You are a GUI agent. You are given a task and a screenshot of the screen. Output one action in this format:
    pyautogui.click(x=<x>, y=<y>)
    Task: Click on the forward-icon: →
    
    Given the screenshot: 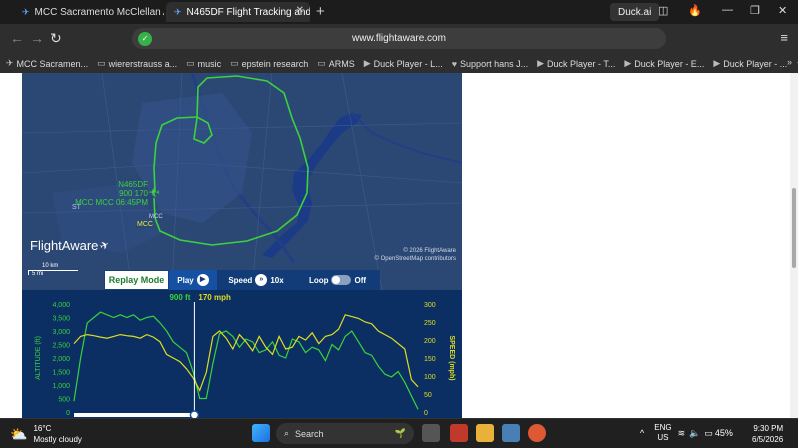 What is the action you would take?
    pyautogui.click(x=37, y=38)
    